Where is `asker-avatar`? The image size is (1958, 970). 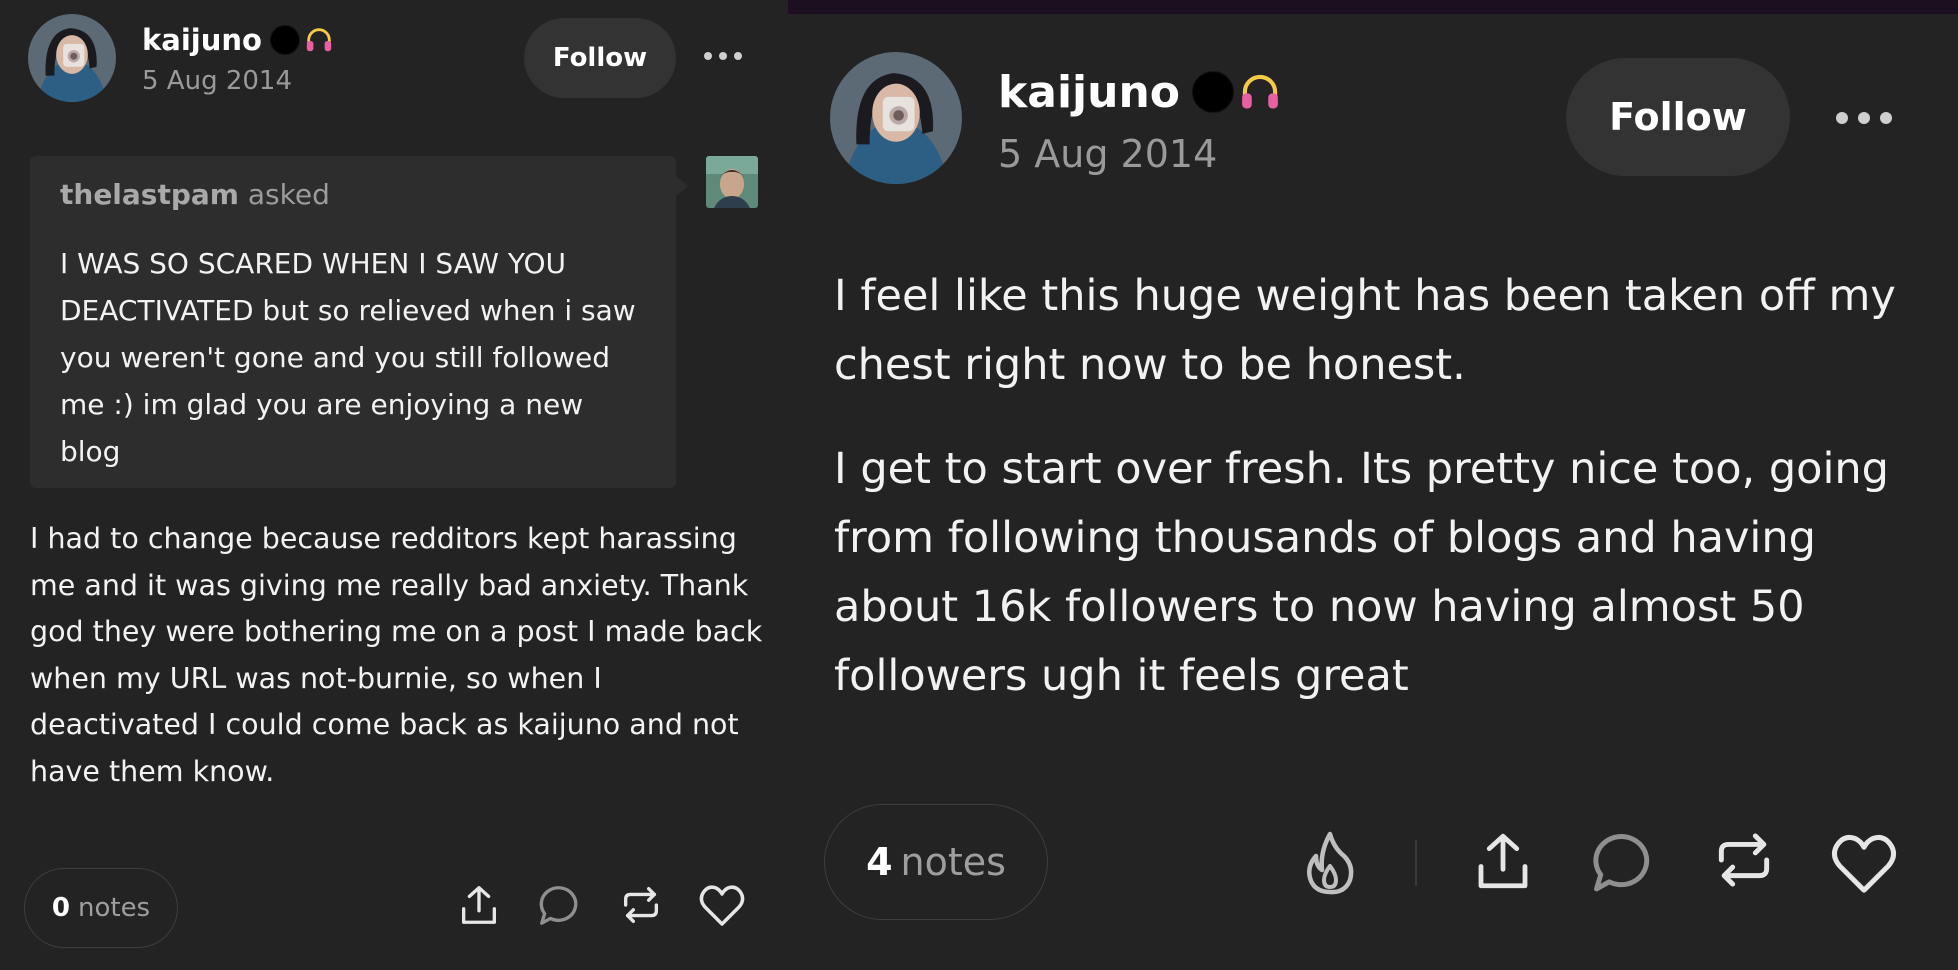 asker-avatar is located at coordinates (732, 182).